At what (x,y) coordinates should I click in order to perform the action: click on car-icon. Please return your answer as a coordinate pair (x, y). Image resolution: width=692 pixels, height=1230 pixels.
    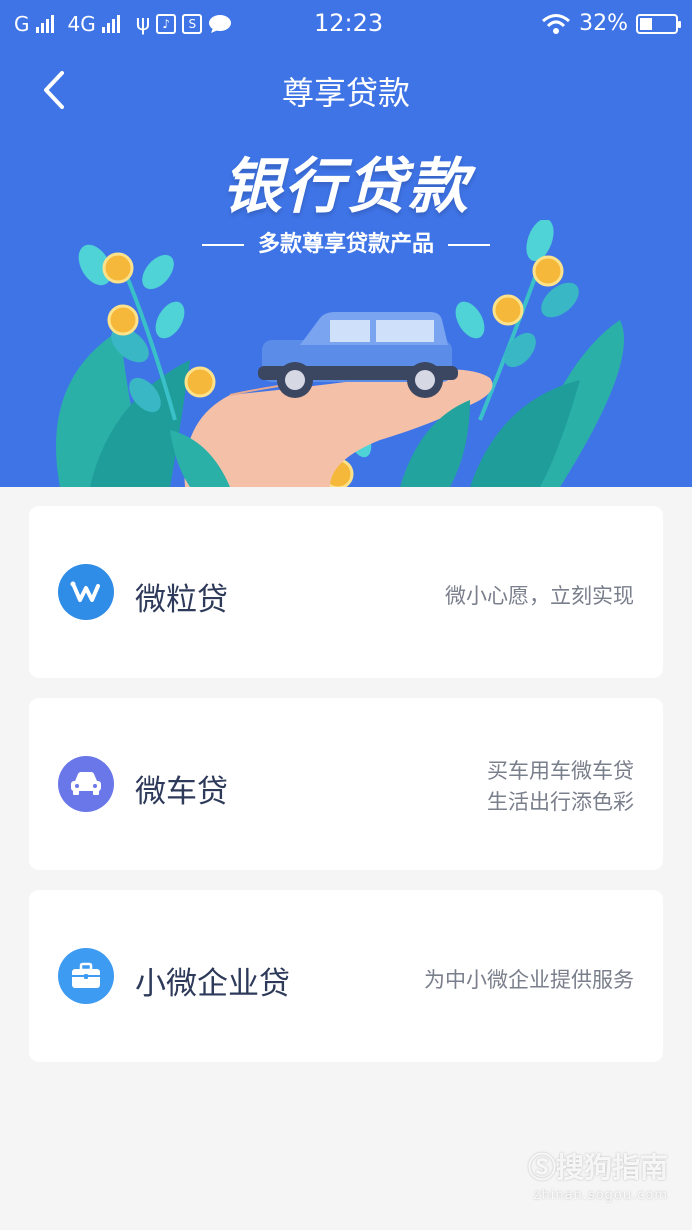
    Looking at the image, I should click on (86, 784).